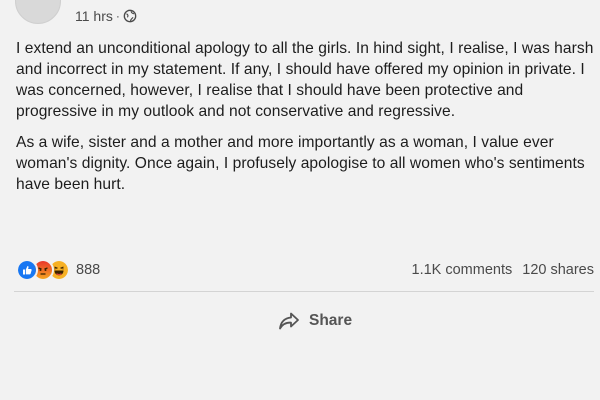 The width and height of the screenshot is (600, 400). Describe the element at coordinates (43, 270) in the screenshot. I see `reaction-icons` at that location.